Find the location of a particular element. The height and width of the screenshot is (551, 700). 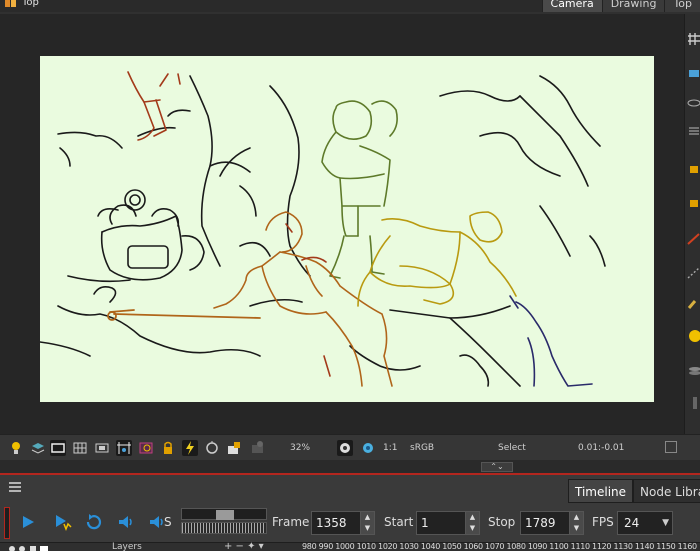

timeline-tabs: Timeline Node Library is located at coordinates (634, 491).